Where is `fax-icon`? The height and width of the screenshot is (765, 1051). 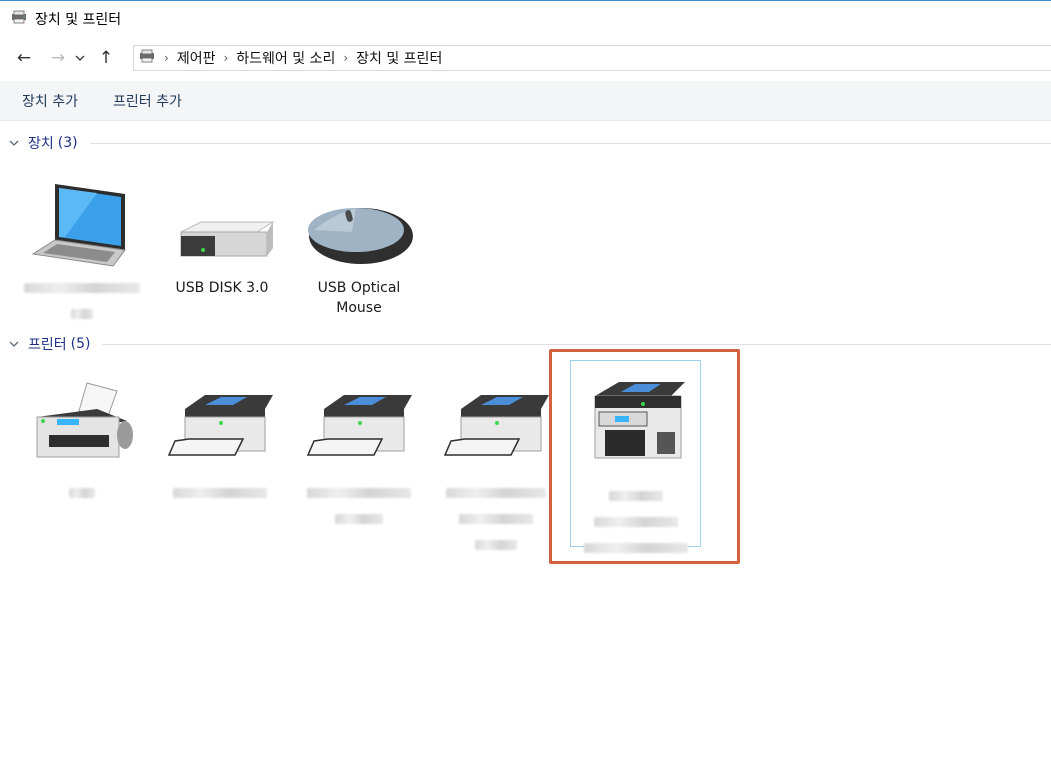 fax-icon is located at coordinates (82, 427).